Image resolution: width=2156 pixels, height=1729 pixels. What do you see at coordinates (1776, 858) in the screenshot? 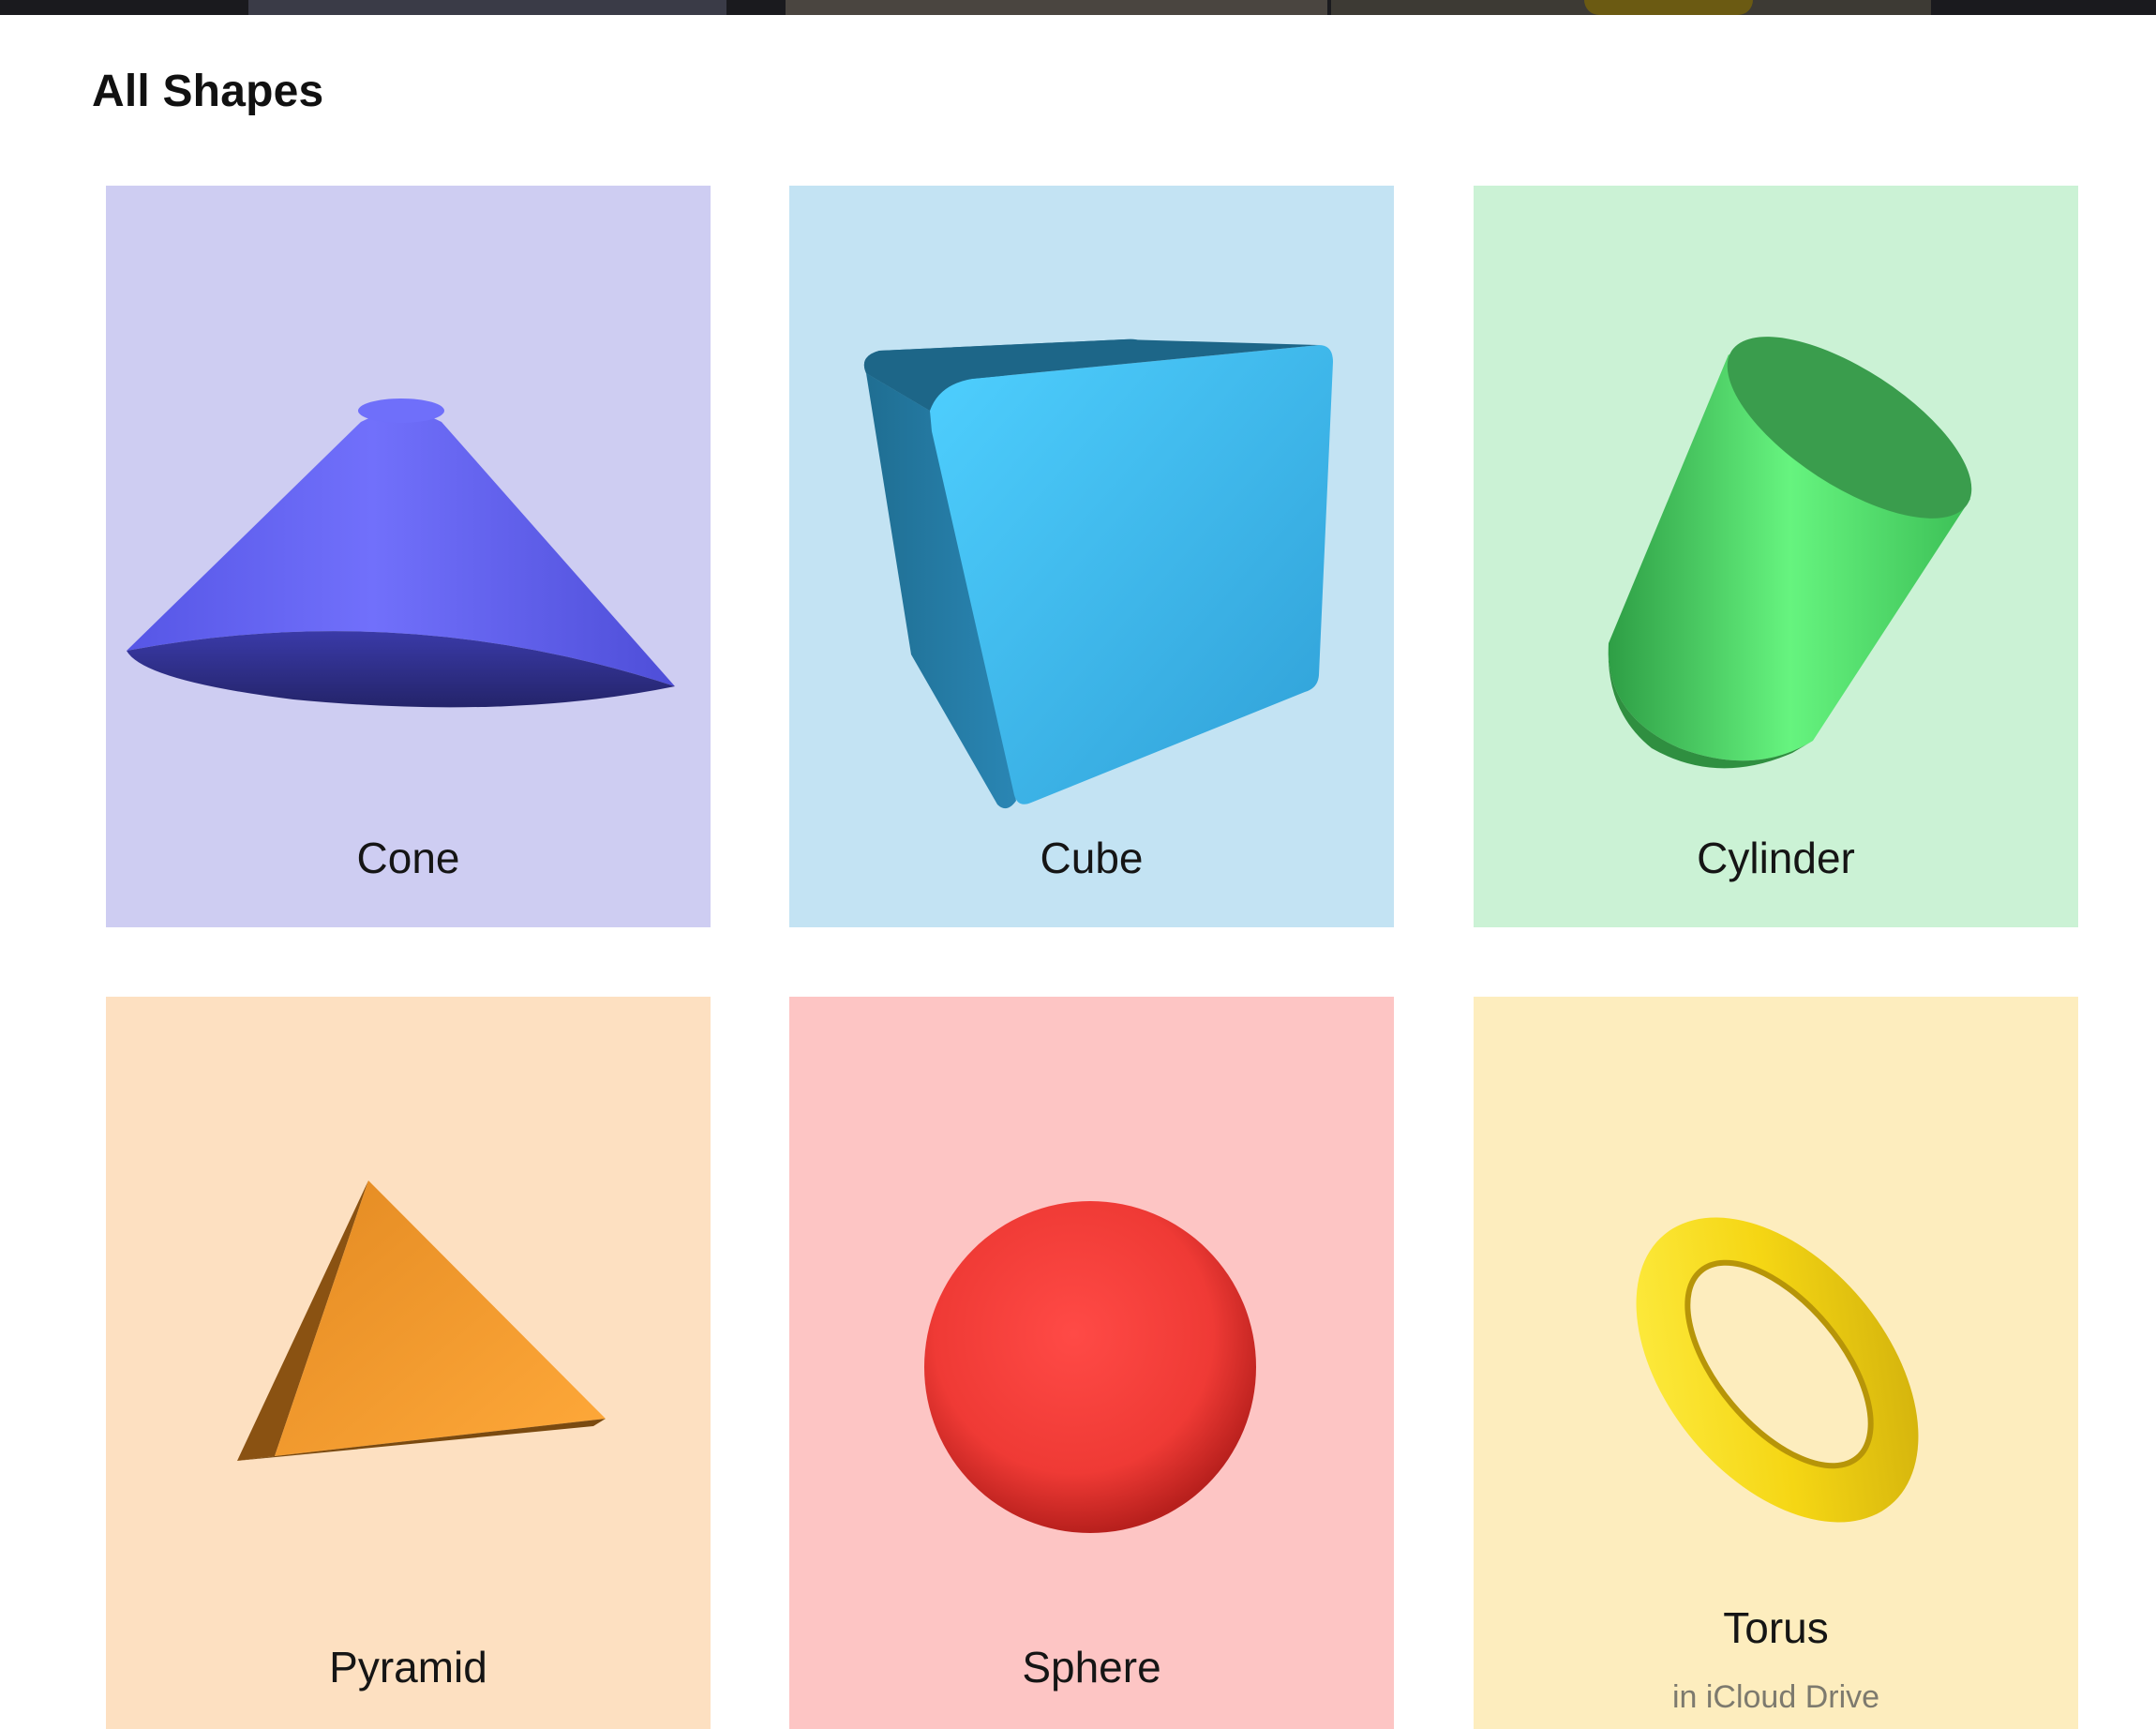
I see `shape-label: Cylinder` at bounding box center [1776, 858].